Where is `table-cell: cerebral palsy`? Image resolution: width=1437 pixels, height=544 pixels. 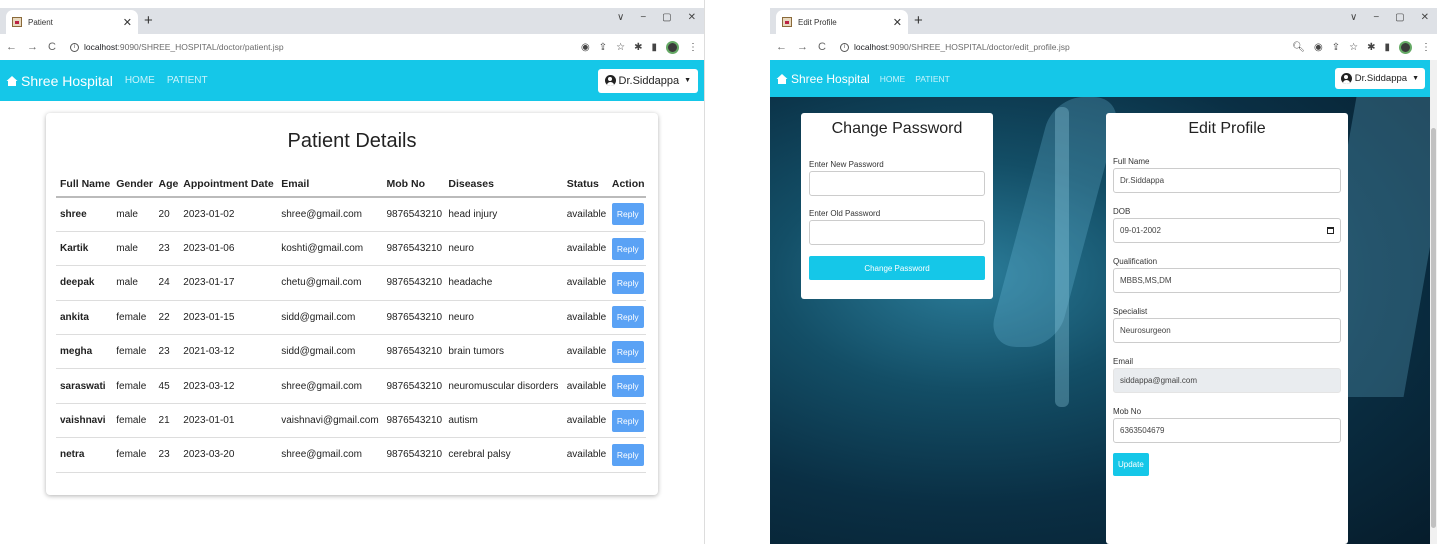 table-cell: cerebral palsy is located at coordinates (503, 455).